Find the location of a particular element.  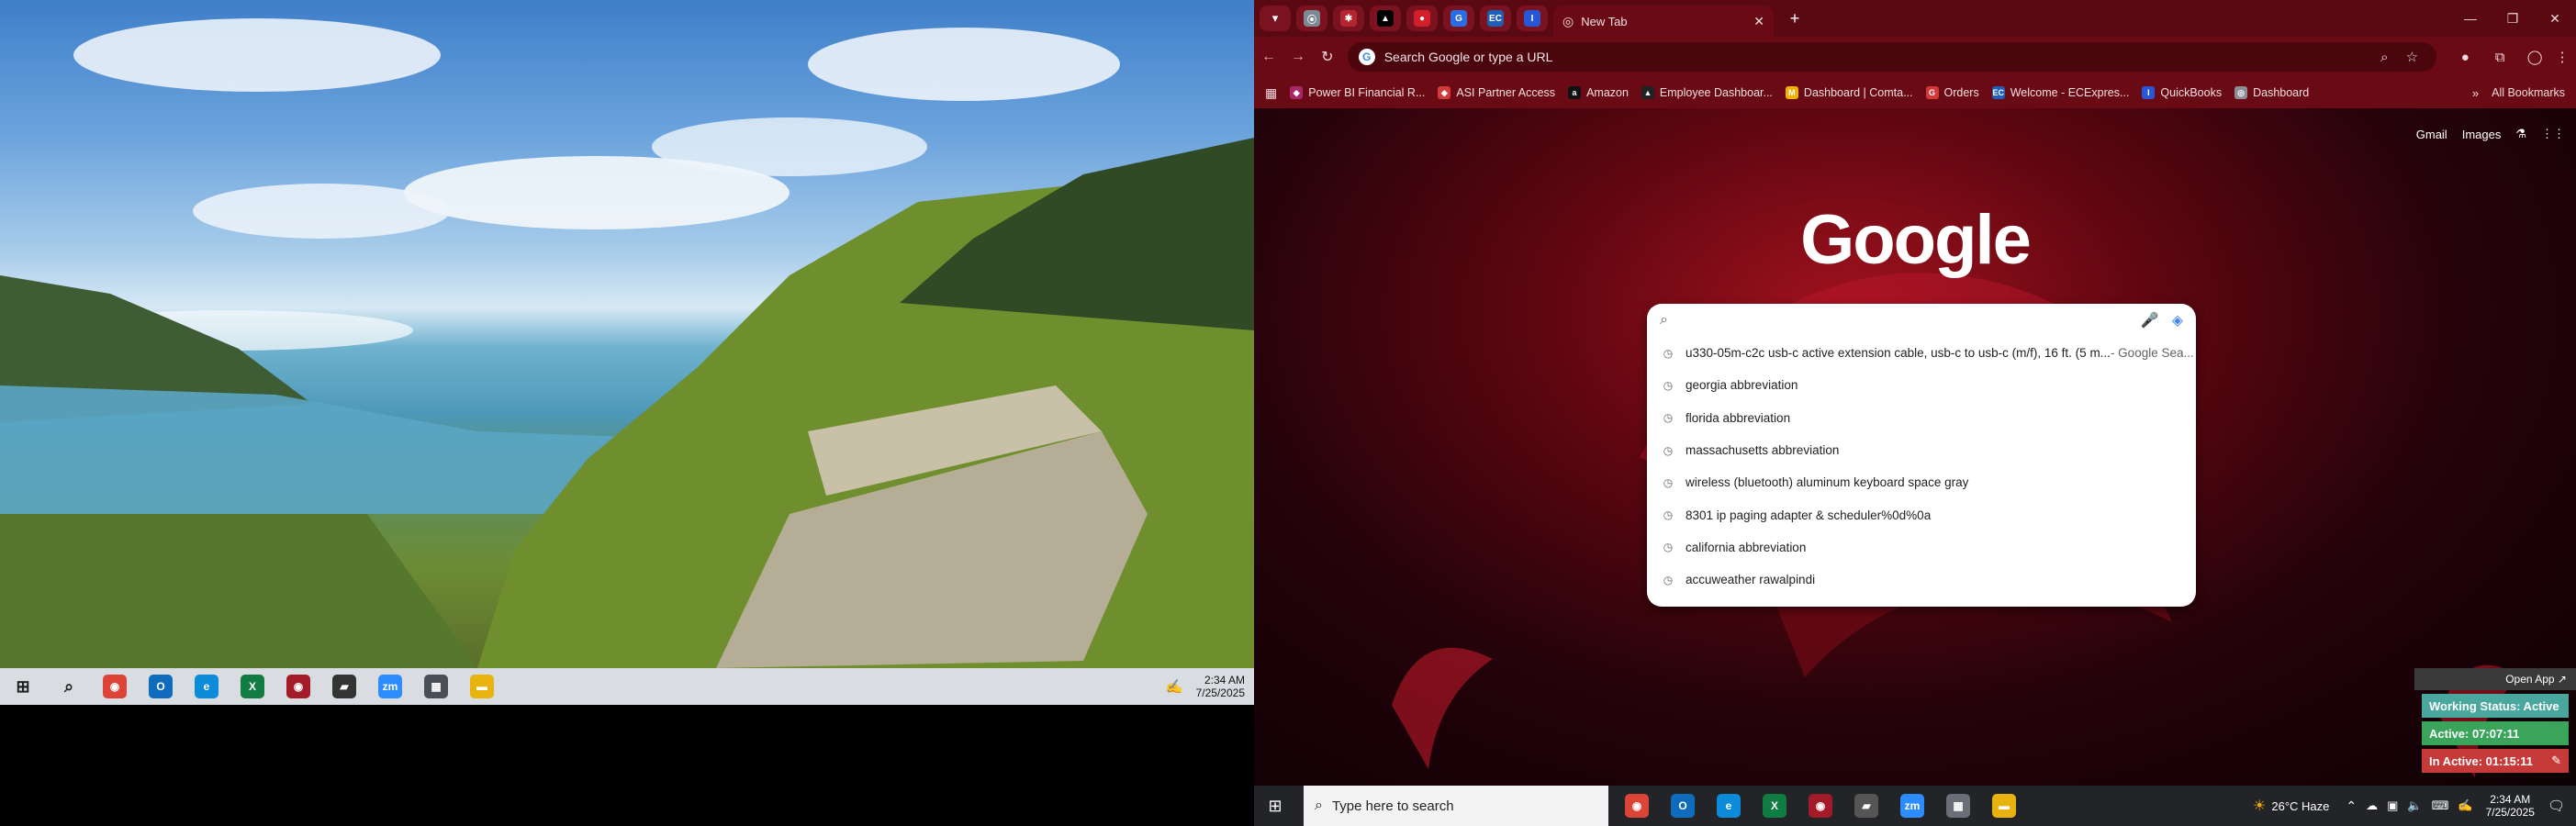

close-tab-icon: ✕ is located at coordinates (1758, 21).